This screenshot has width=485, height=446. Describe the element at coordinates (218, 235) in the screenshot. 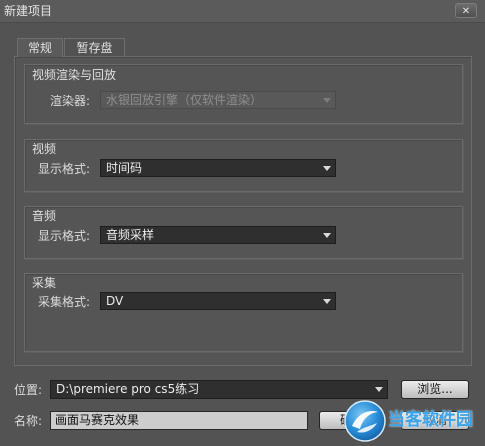

I see `audio-display-format-dropdown: 音频采样` at that location.